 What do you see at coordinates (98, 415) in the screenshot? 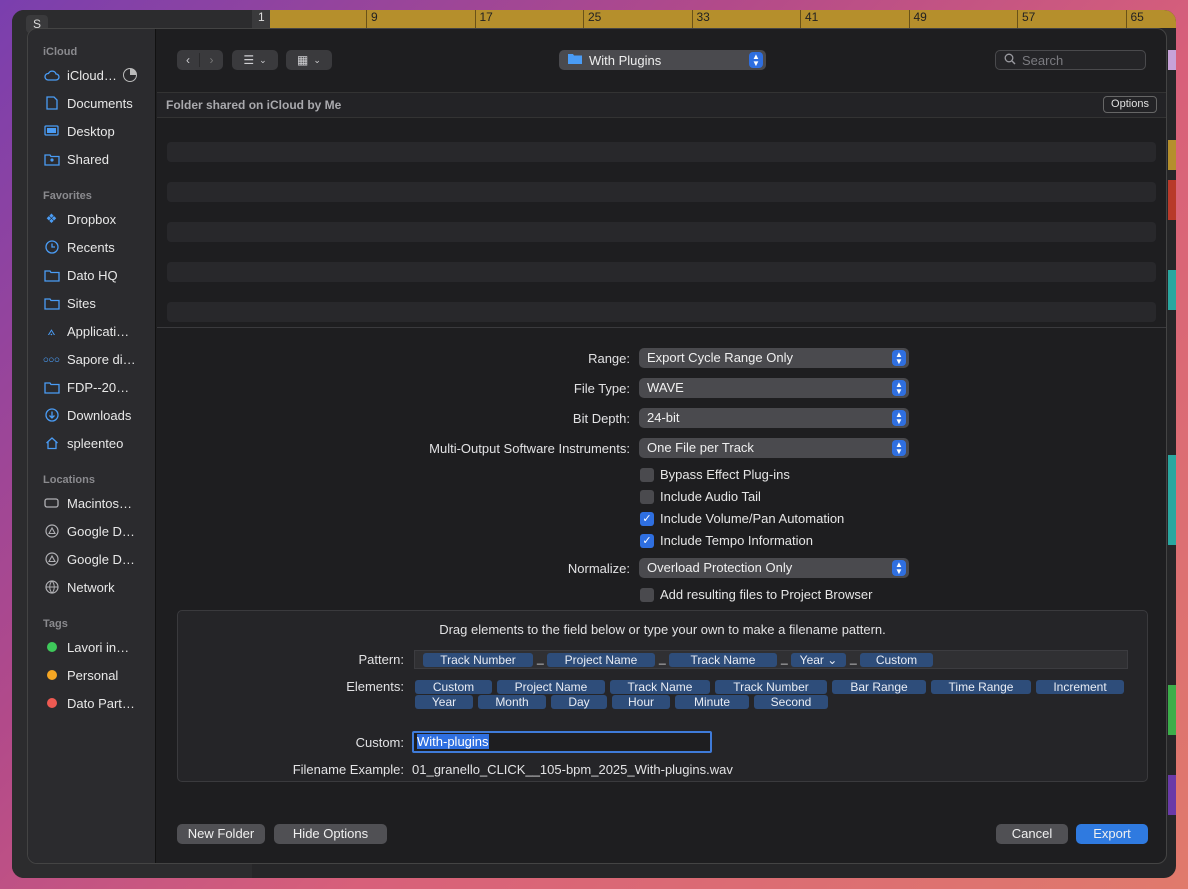
I see `sidebar-item-downloads: Downloads` at bounding box center [98, 415].